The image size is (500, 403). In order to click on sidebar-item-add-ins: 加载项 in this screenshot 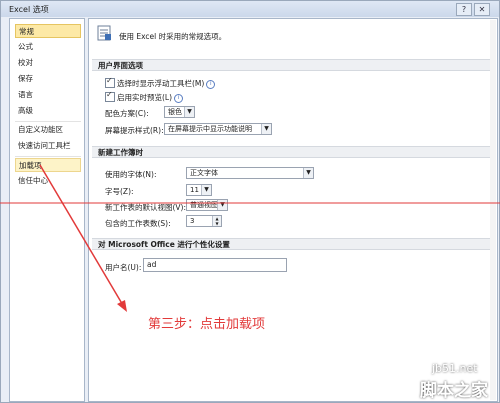, I will do `click(48, 165)`.